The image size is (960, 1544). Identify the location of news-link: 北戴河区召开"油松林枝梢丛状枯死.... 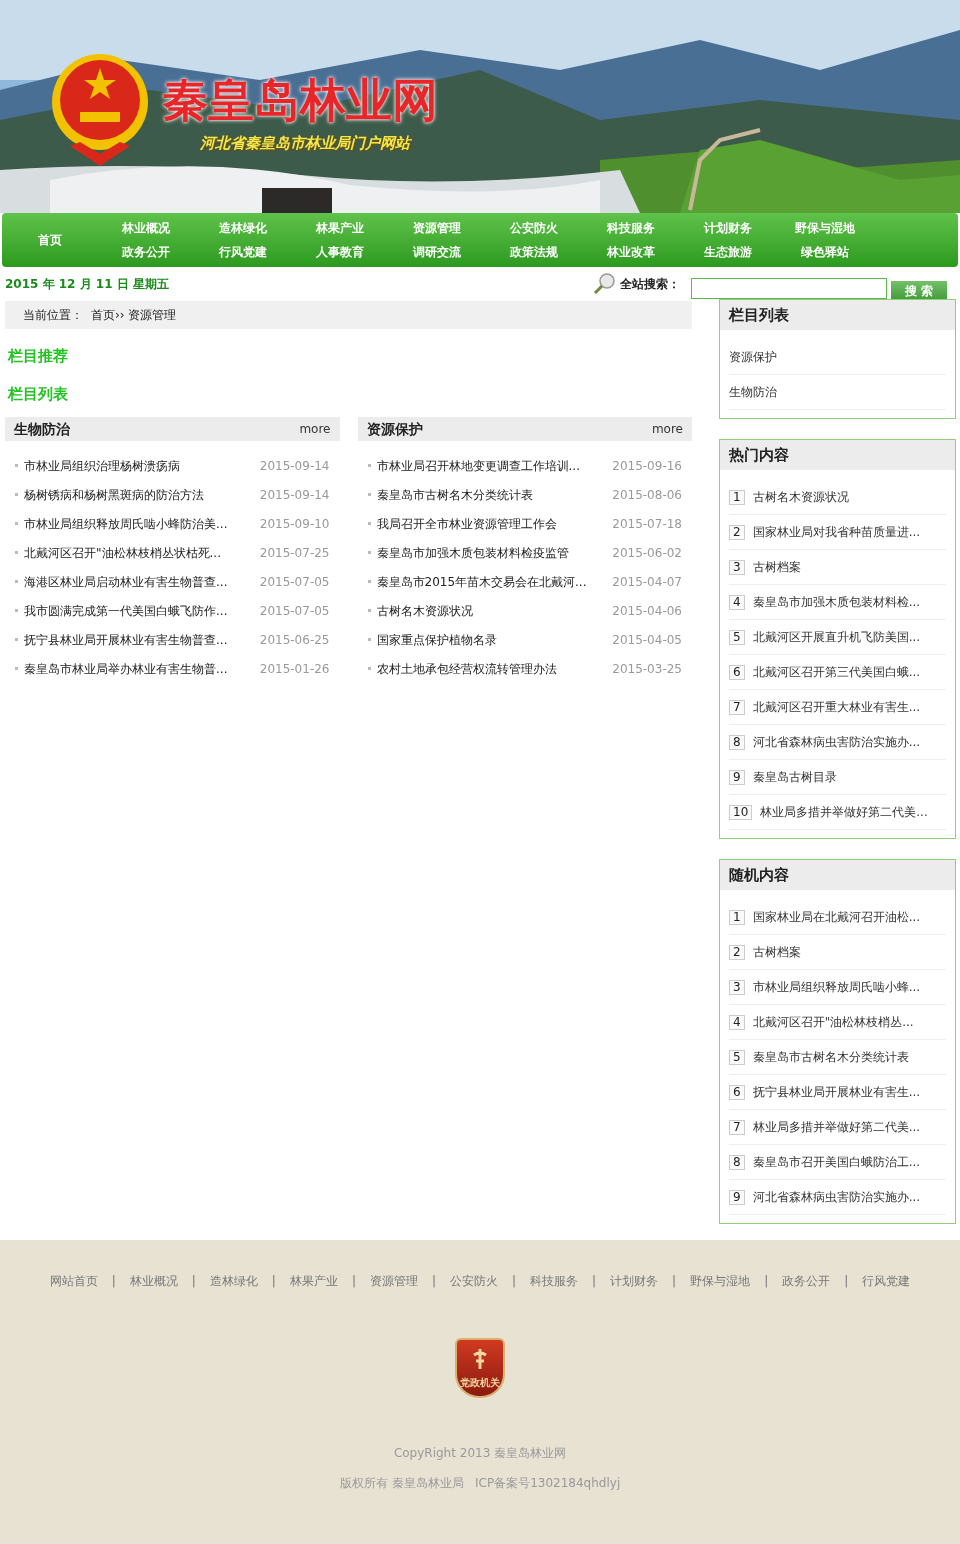
(122, 552).